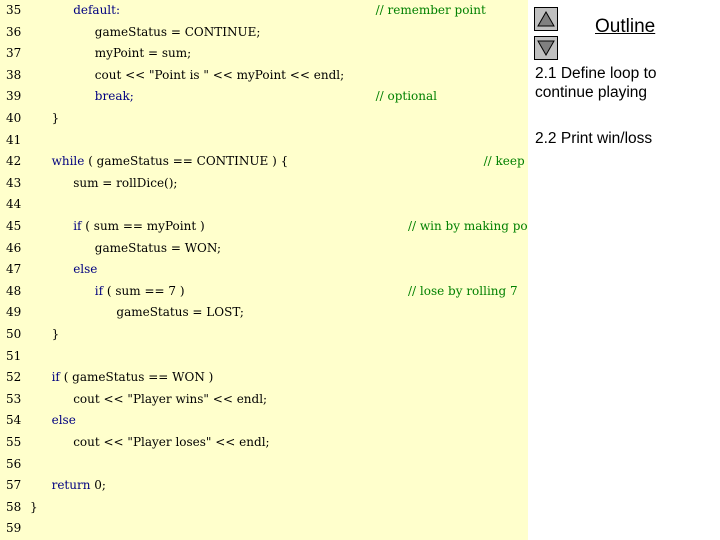  Describe the element at coordinates (264, 420) in the screenshot. I see `code-line: 54 else` at that location.